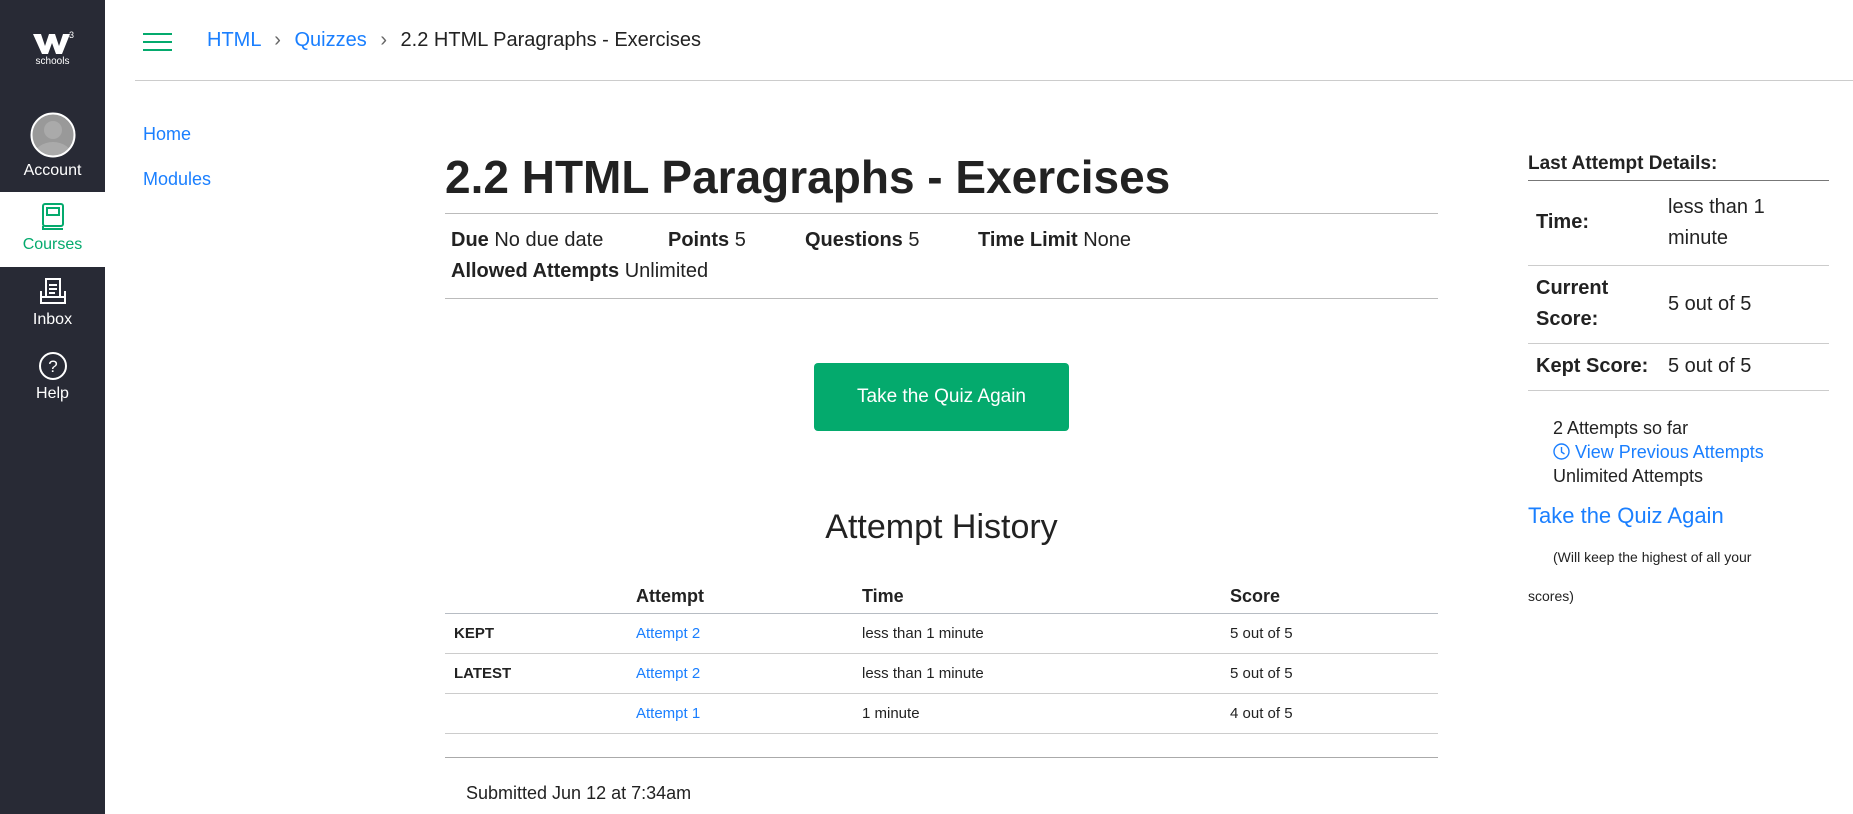  Describe the element at coordinates (52, 407) in the screenshot. I see `sidebar: 3 schools Account Courses Inbox ? Help` at that location.